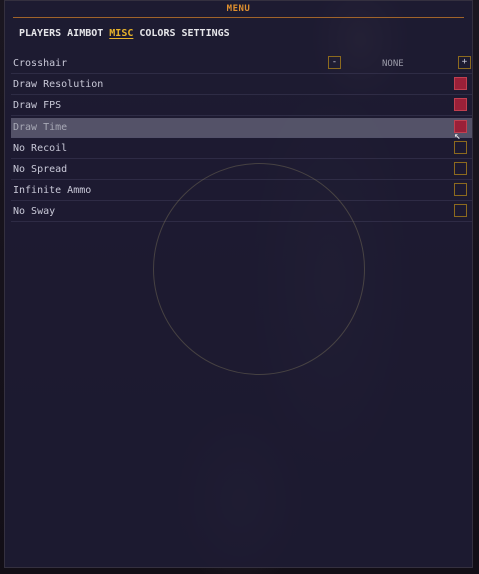  What do you see at coordinates (58, 84) in the screenshot?
I see `option-label: Draw Resolution` at bounding box center [58, 84].